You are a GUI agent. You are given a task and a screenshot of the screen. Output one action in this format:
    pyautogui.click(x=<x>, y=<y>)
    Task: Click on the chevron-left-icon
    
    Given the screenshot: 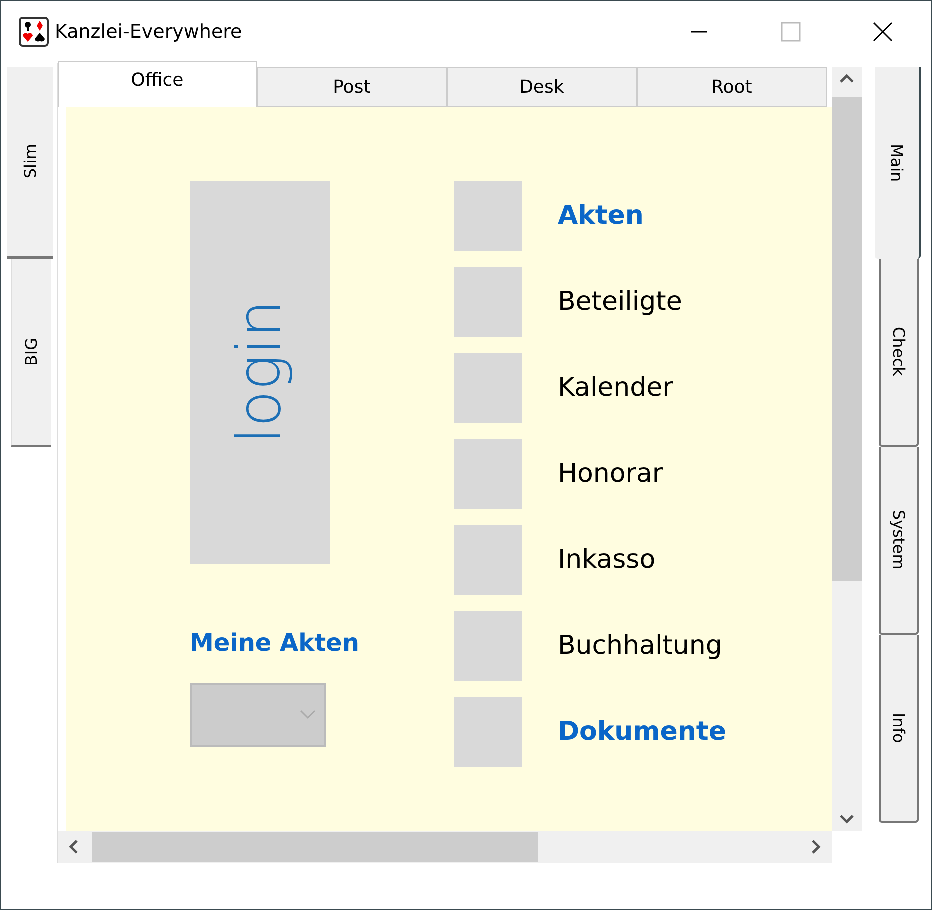 What is the action you would take?
    pyautogui.click(x=74, y=847)
    